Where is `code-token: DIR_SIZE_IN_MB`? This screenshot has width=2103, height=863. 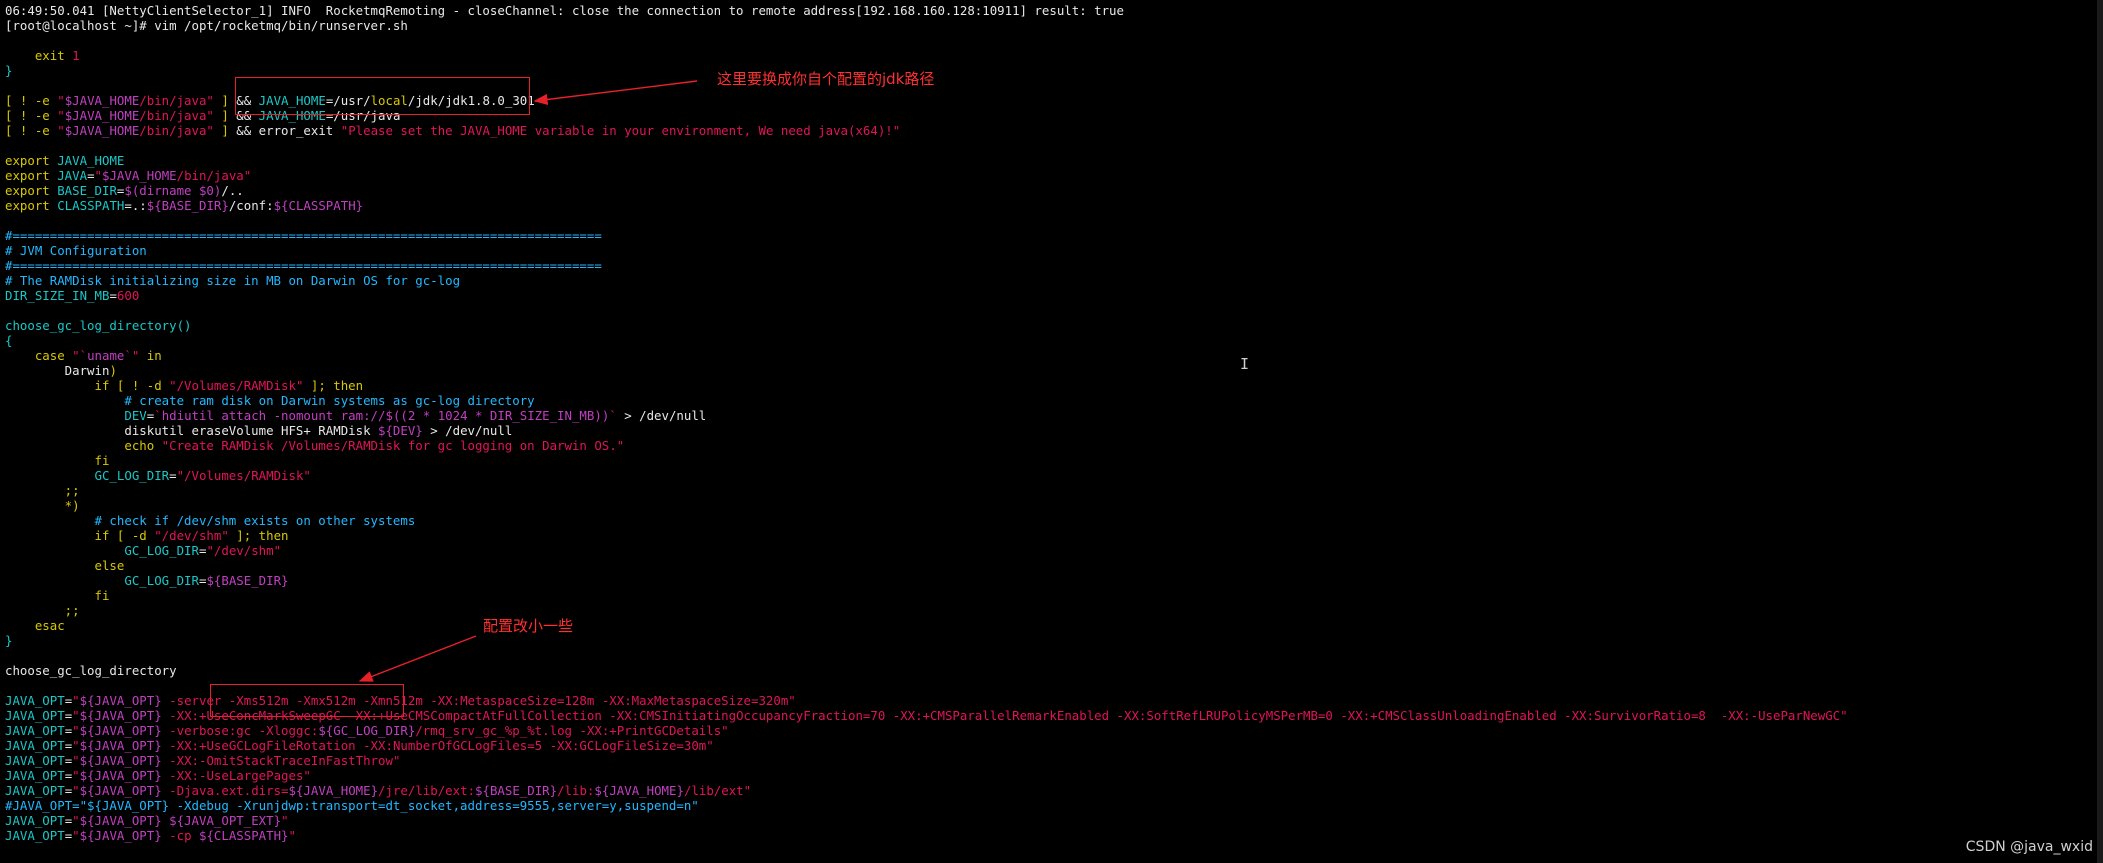 code-token: DIR_SIZE_IN_MB is located at coordinates (57, 295).